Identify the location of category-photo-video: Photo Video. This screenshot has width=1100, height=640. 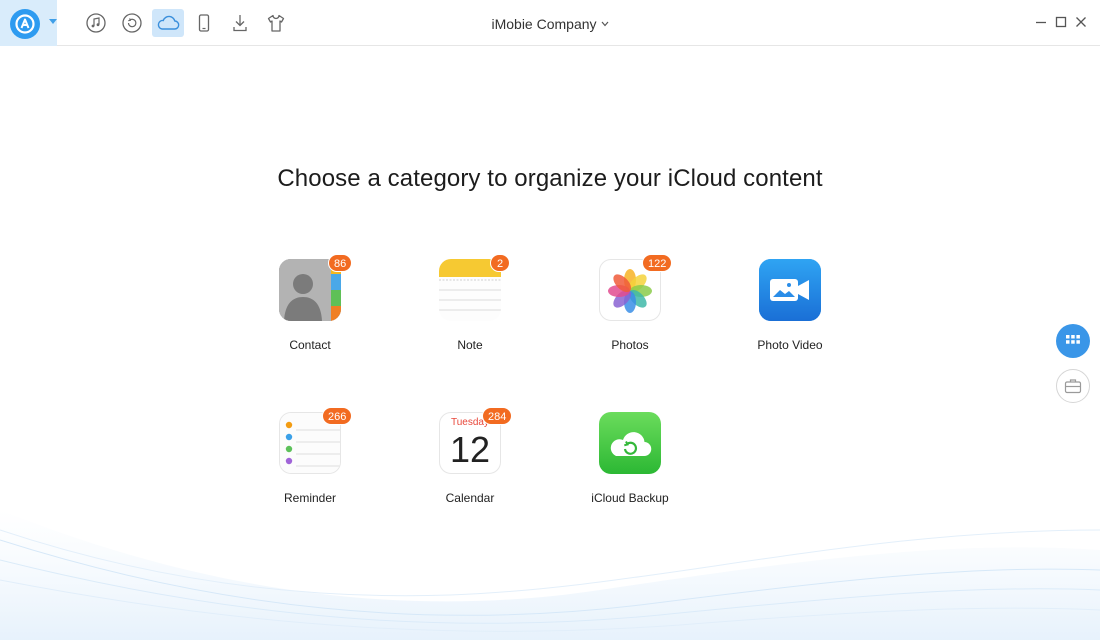
(790, 314).